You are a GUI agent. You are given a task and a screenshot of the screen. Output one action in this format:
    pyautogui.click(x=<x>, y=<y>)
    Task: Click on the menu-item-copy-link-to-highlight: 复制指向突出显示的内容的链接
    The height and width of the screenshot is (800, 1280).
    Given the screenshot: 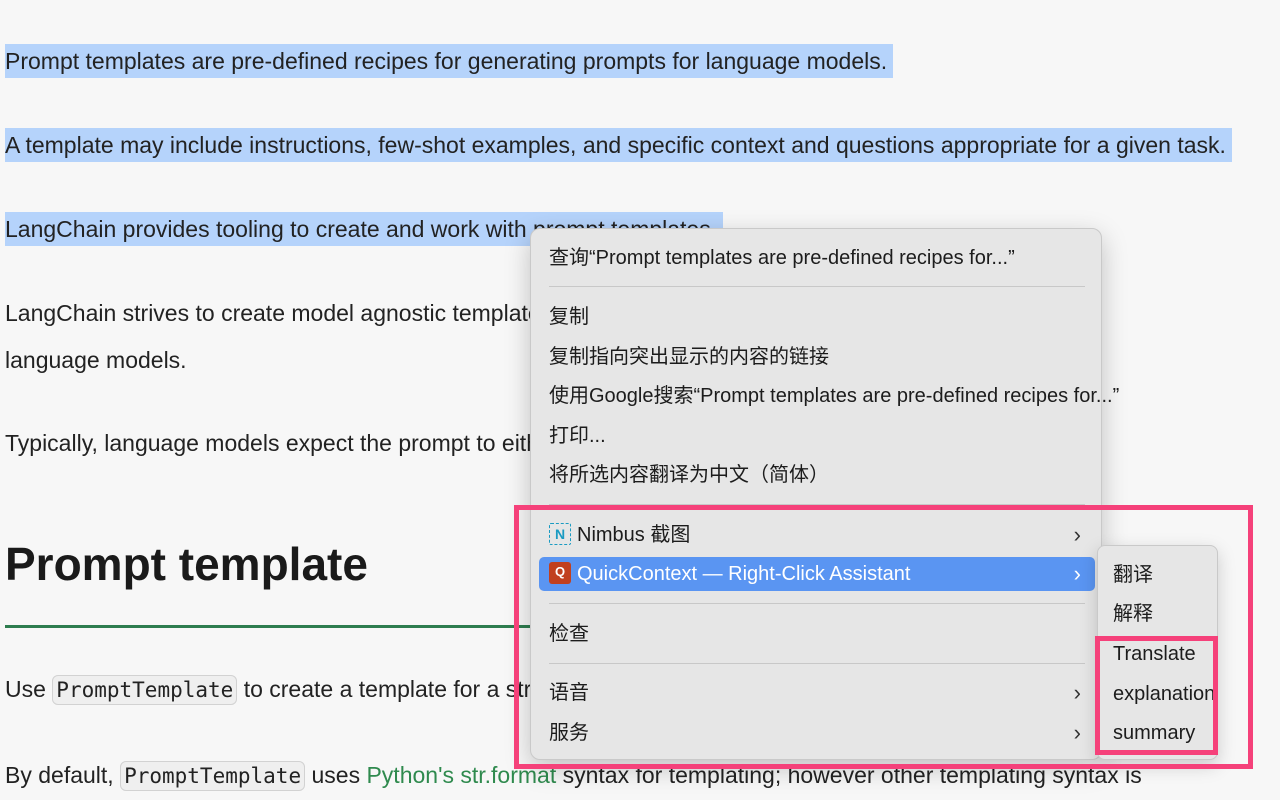 What is the action you would take?
    pyautogui.click(x=817, y=357)
    